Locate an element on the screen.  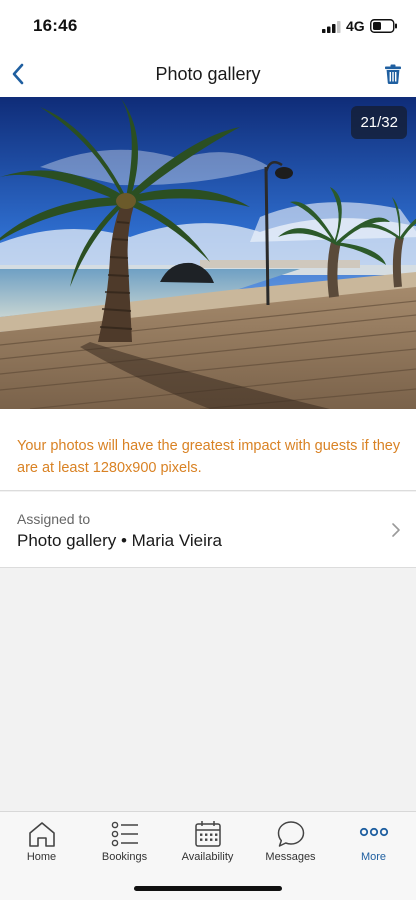
tab-home: Home is located at coordinates (41, 842).